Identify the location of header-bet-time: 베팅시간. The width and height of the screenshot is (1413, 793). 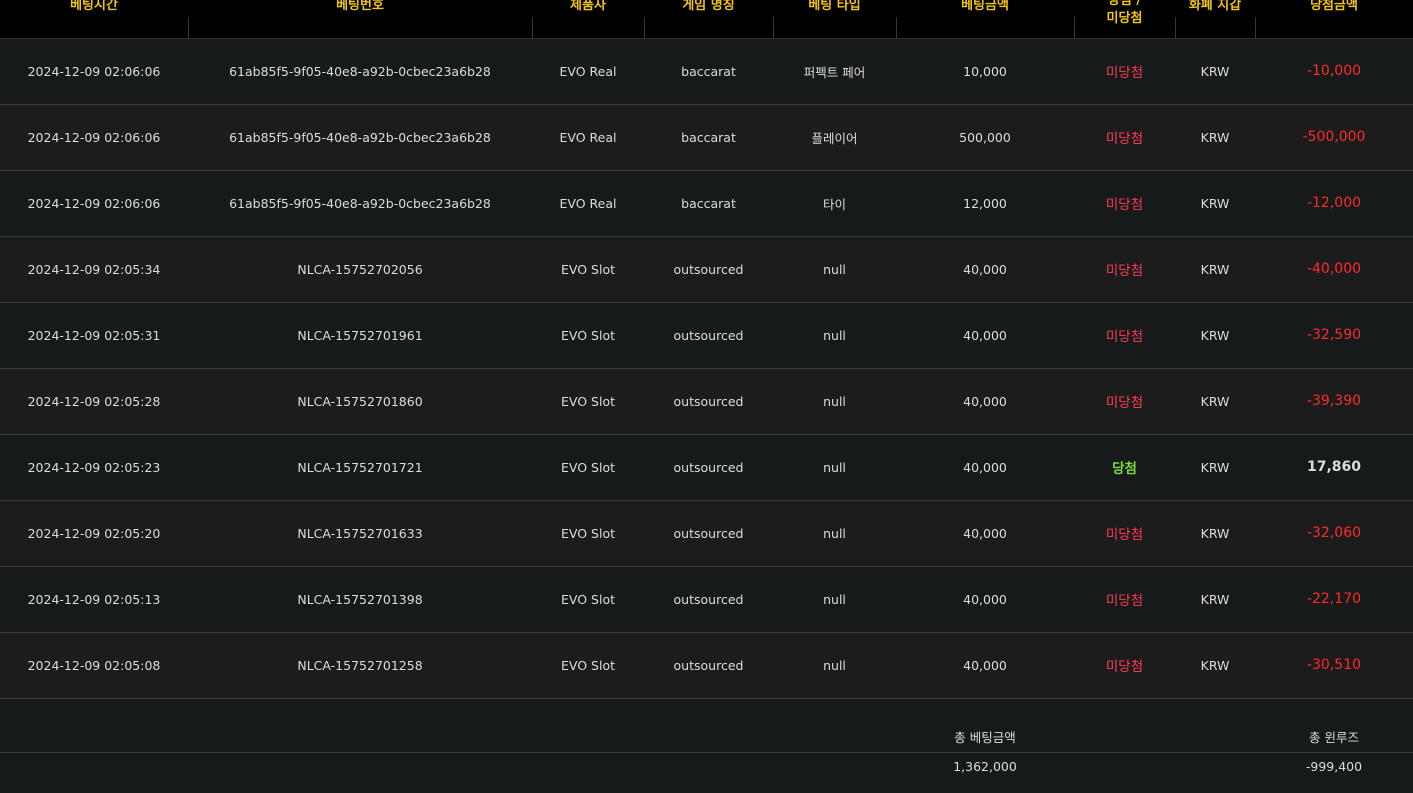
(94, 19).